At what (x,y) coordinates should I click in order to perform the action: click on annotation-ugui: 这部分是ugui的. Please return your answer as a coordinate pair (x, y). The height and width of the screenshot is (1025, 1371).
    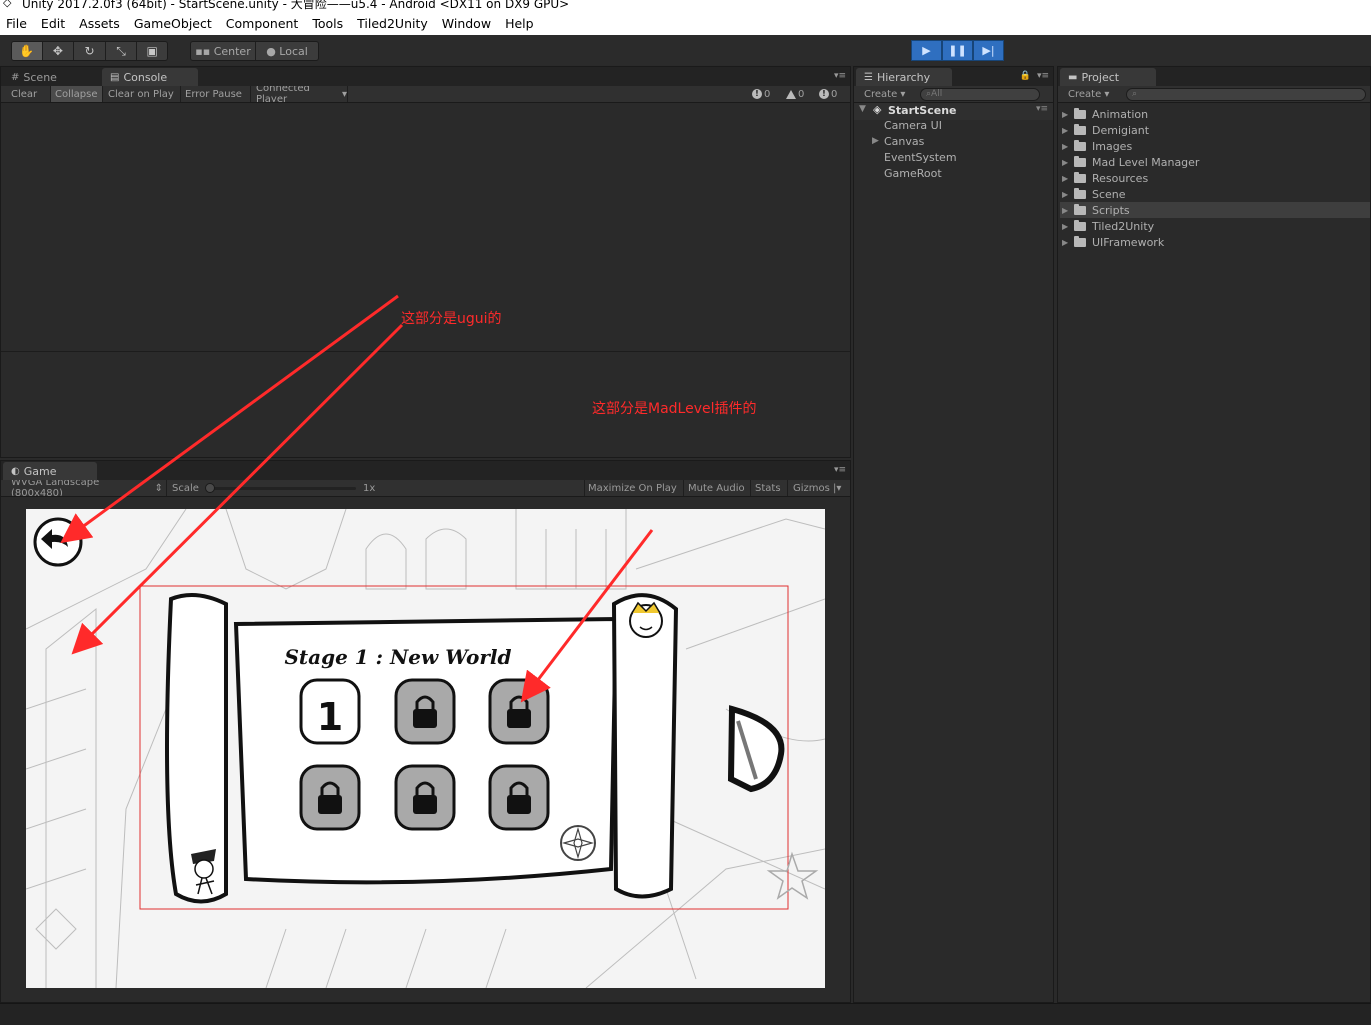
    Looking at the image, I should click on (451, 319).